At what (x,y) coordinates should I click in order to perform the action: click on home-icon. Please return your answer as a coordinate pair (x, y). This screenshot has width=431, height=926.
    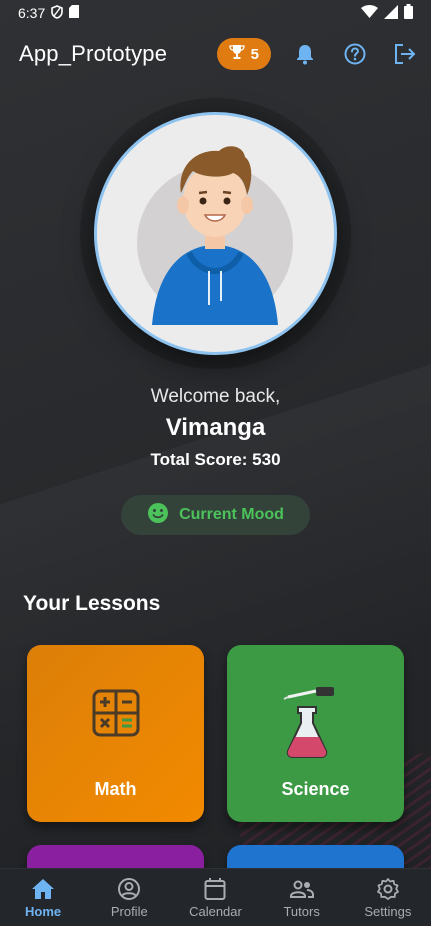
    Looking at the image, I should click on (43, 889).